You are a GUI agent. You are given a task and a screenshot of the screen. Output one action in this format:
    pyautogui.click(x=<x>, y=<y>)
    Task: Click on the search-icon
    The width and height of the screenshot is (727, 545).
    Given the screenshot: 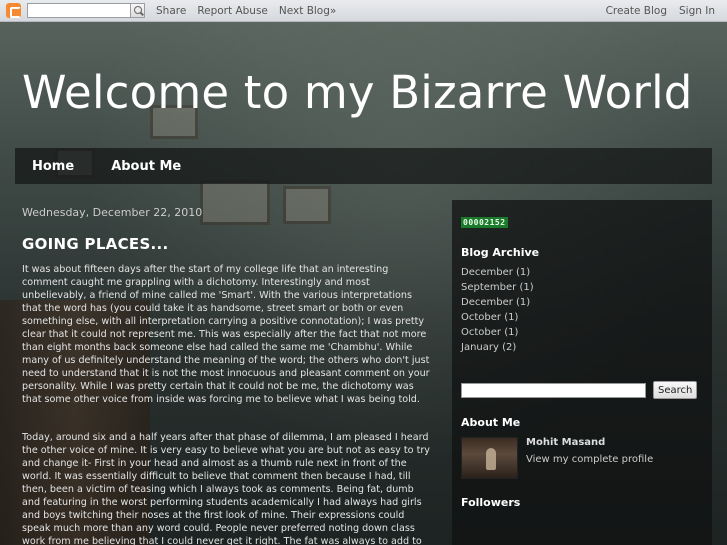 What is the action you would take?
    pyautogui.click(x=137, y=10)
    